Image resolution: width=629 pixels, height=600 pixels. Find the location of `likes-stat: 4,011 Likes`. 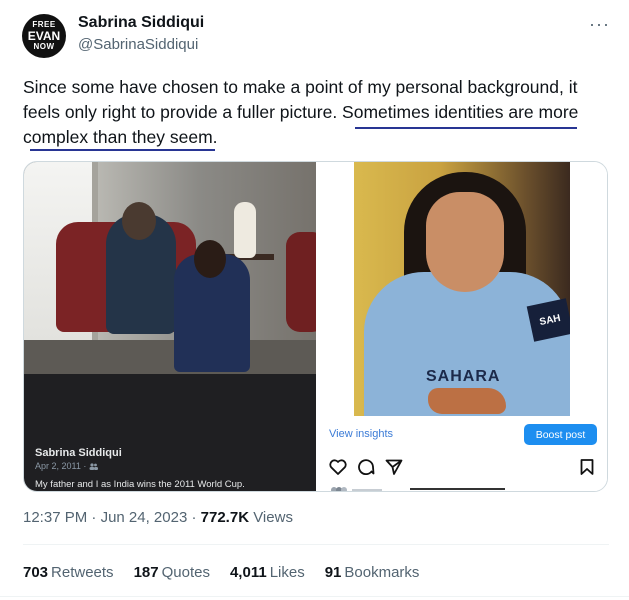

likes-stat: 4,011 Likes is located at coordinates (267, 572).